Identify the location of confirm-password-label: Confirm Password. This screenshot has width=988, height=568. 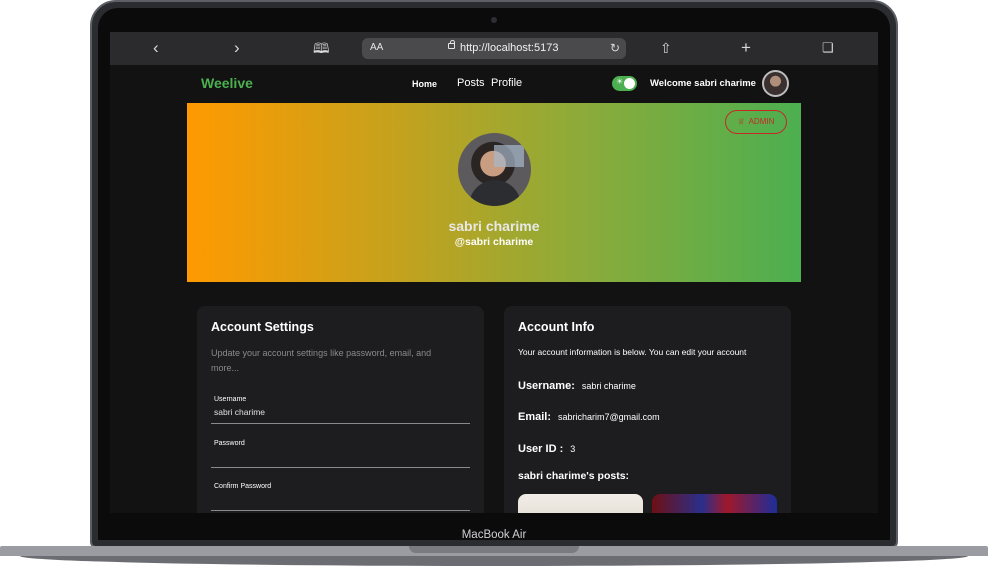
(243, 486).